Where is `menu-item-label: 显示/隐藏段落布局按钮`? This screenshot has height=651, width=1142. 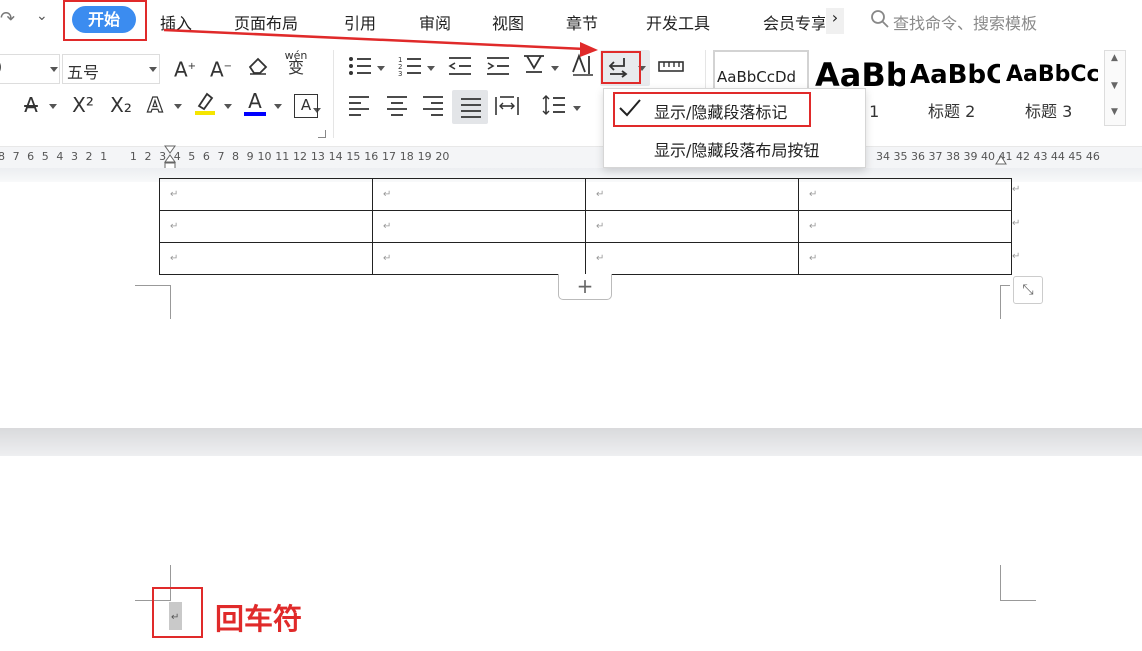 menu-item-label: 显示/隐藏段落布局按钮 is located at coordinates (736, 149).